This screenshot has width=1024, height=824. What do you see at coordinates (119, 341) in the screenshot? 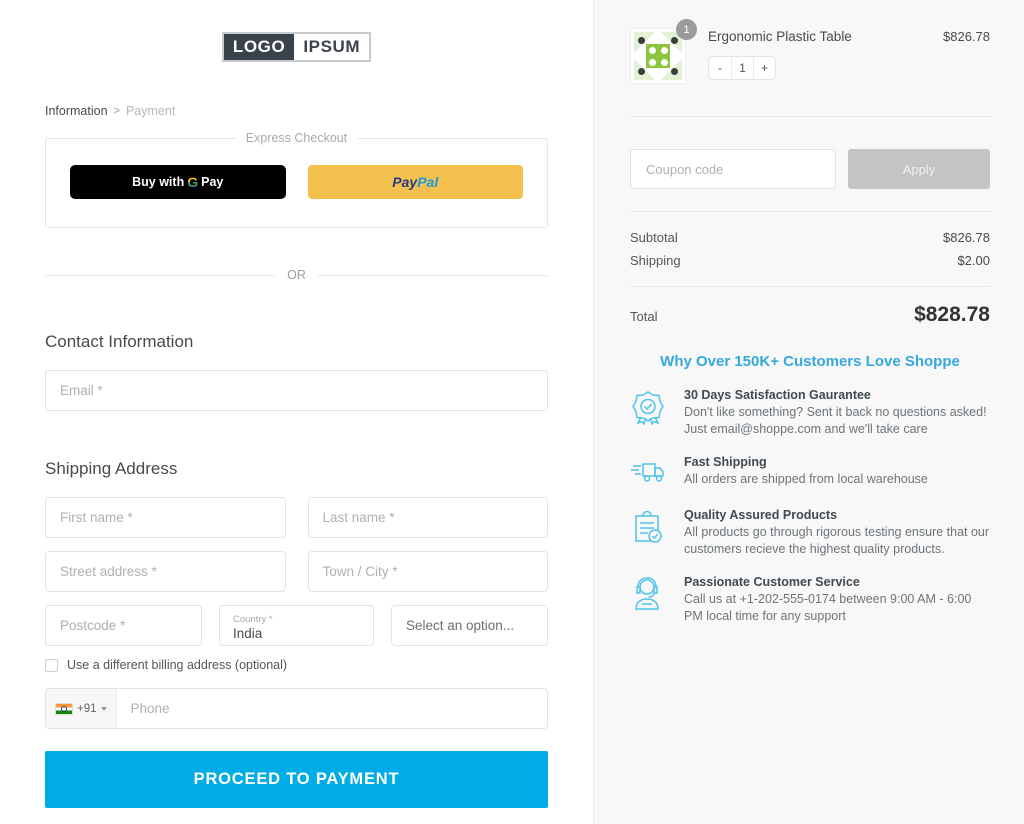
I see `contact-information-heading: Contact Information` at bounding box center [119, 341].